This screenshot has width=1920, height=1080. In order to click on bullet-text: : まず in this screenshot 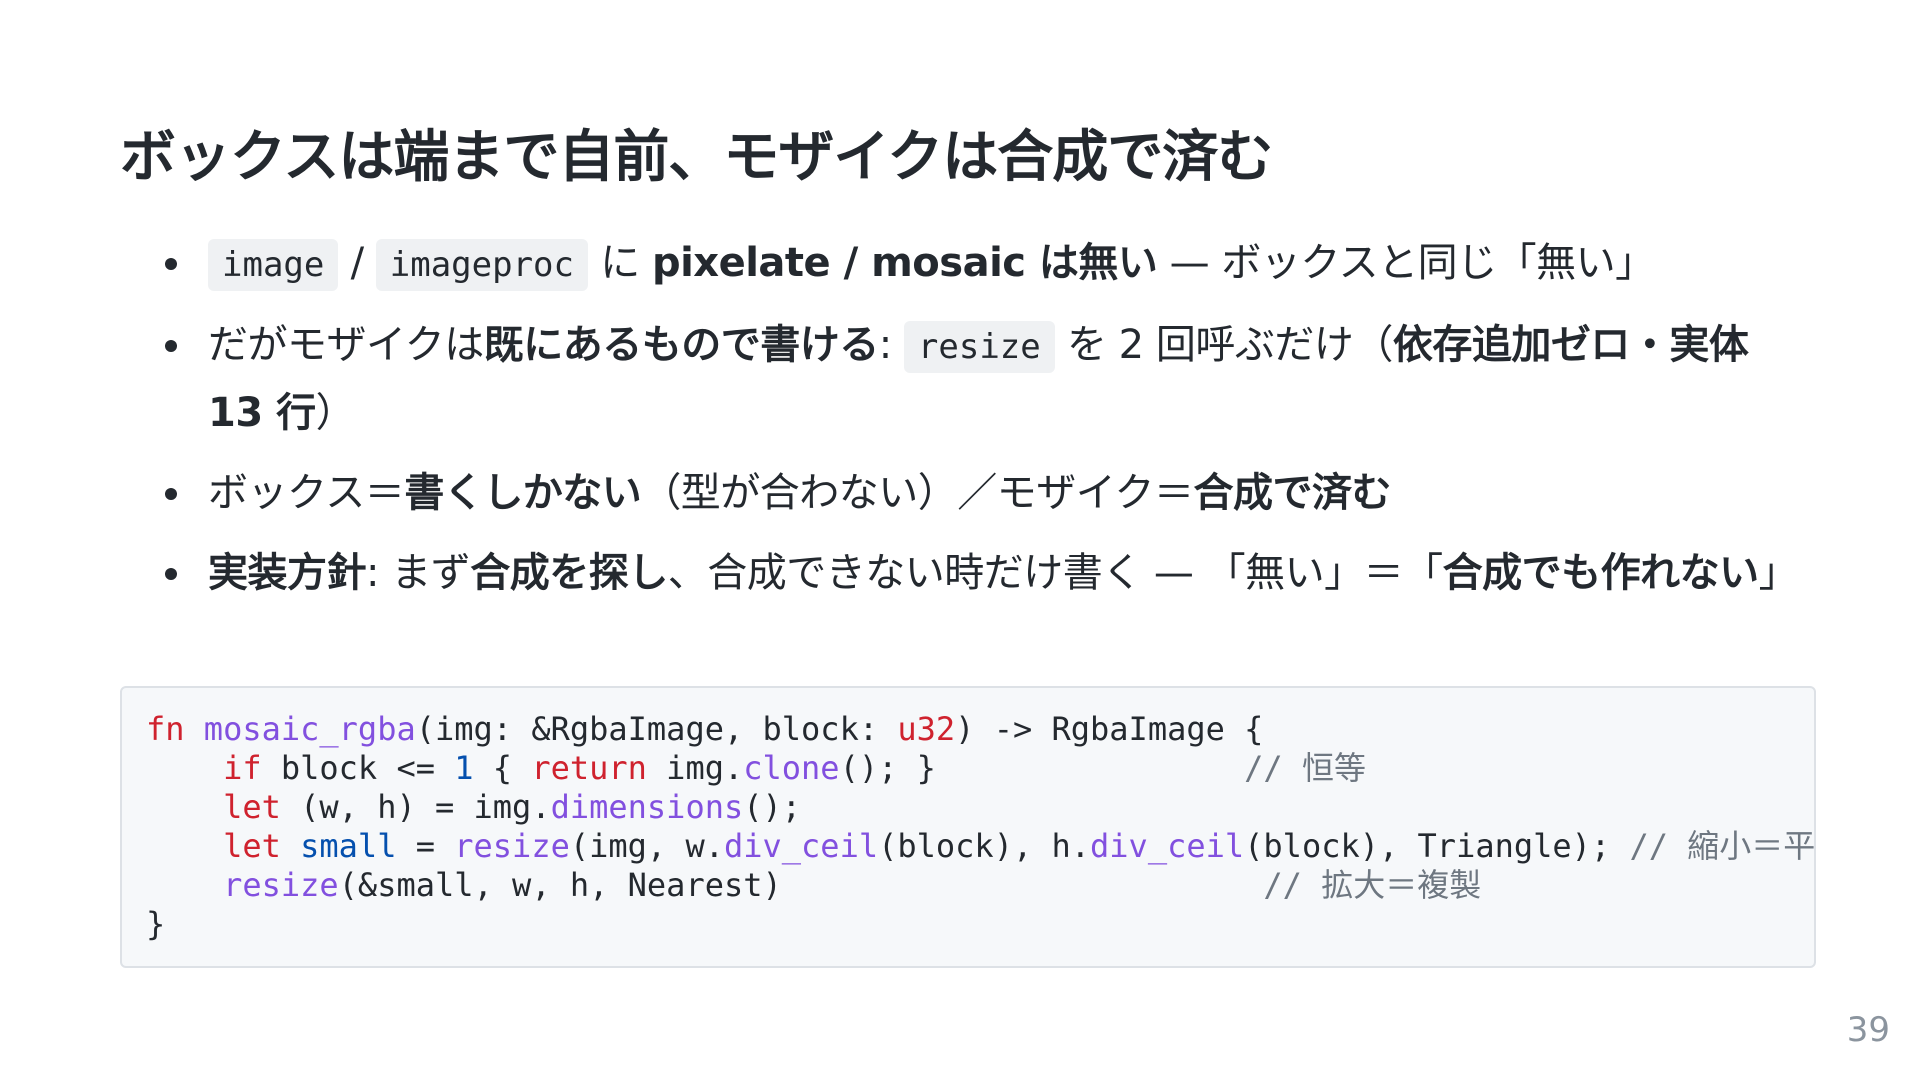, I will do `click(418, 573)`.